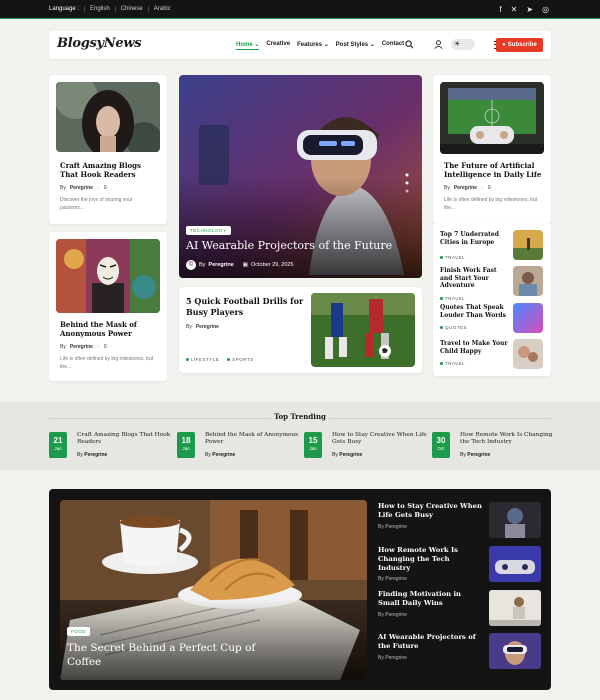 The image size is (600, 700). I want to click on post-title: AI Wearable Projectors of the Future, so click(431, 642).